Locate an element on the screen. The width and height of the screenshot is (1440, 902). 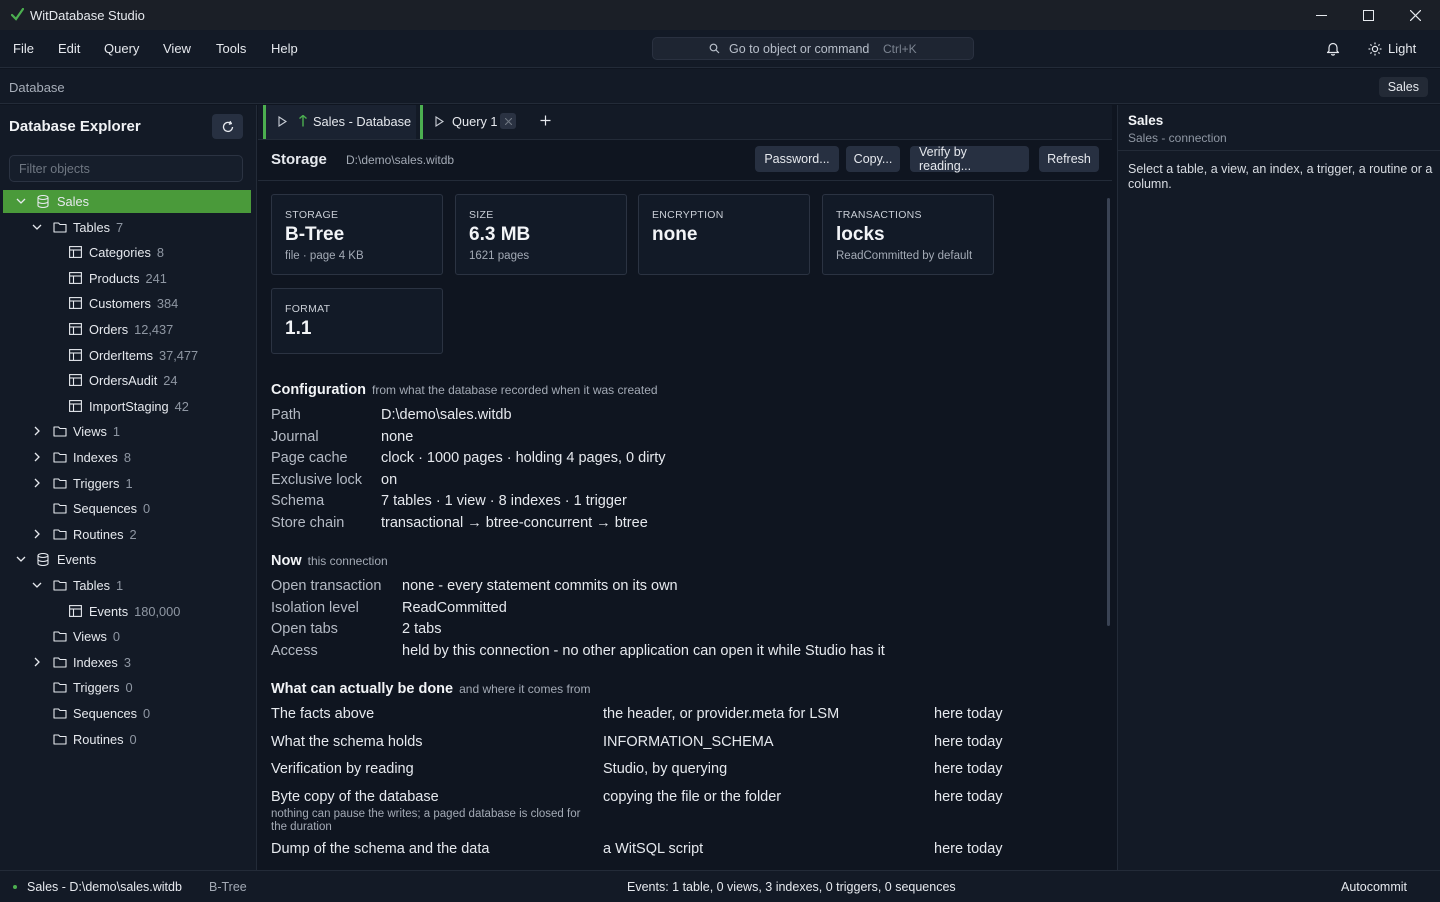
capability-source: a WitSQL script is located at coordinates (653, 849).